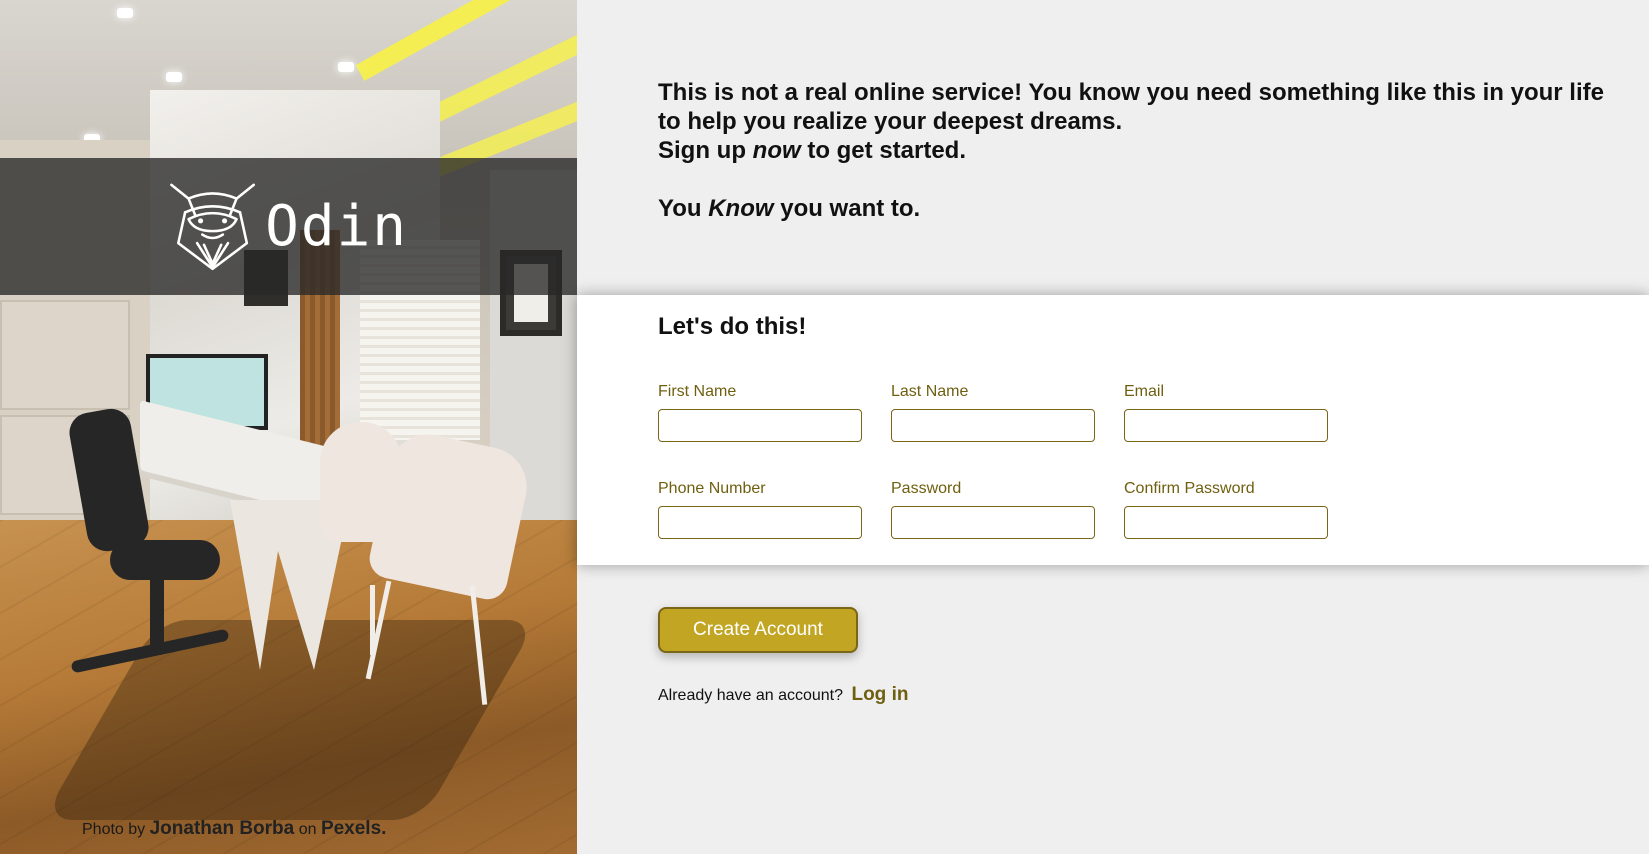  Describe the element at coordinates (222, 828) in the screenshot. I see `photo-author: Jonathan Borba` at that location.